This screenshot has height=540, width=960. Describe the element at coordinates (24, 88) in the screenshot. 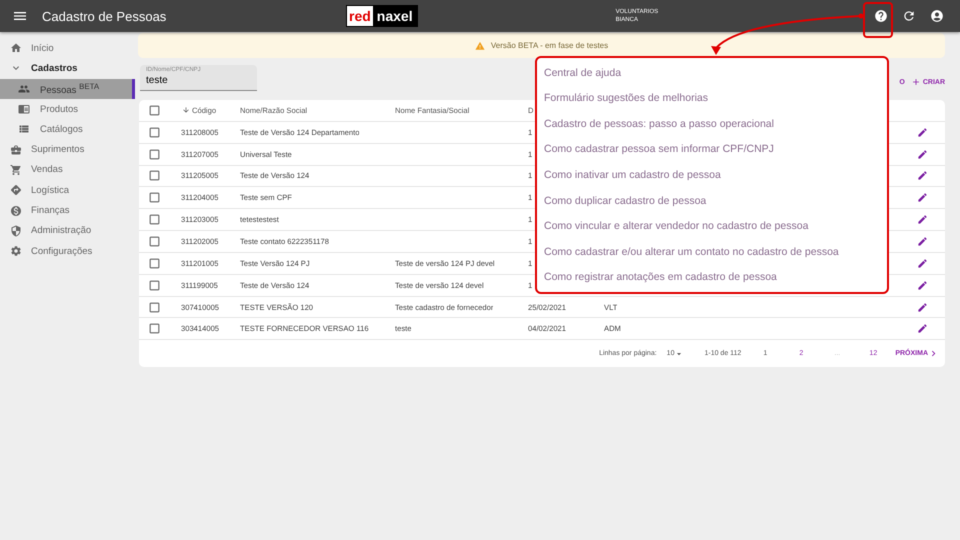

I see `people-icon` at that location.